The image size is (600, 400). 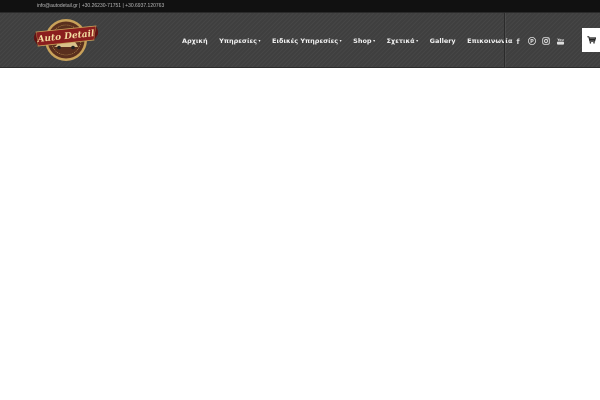 I want to click on youtube-icon: You, so click(x=560, y=41).